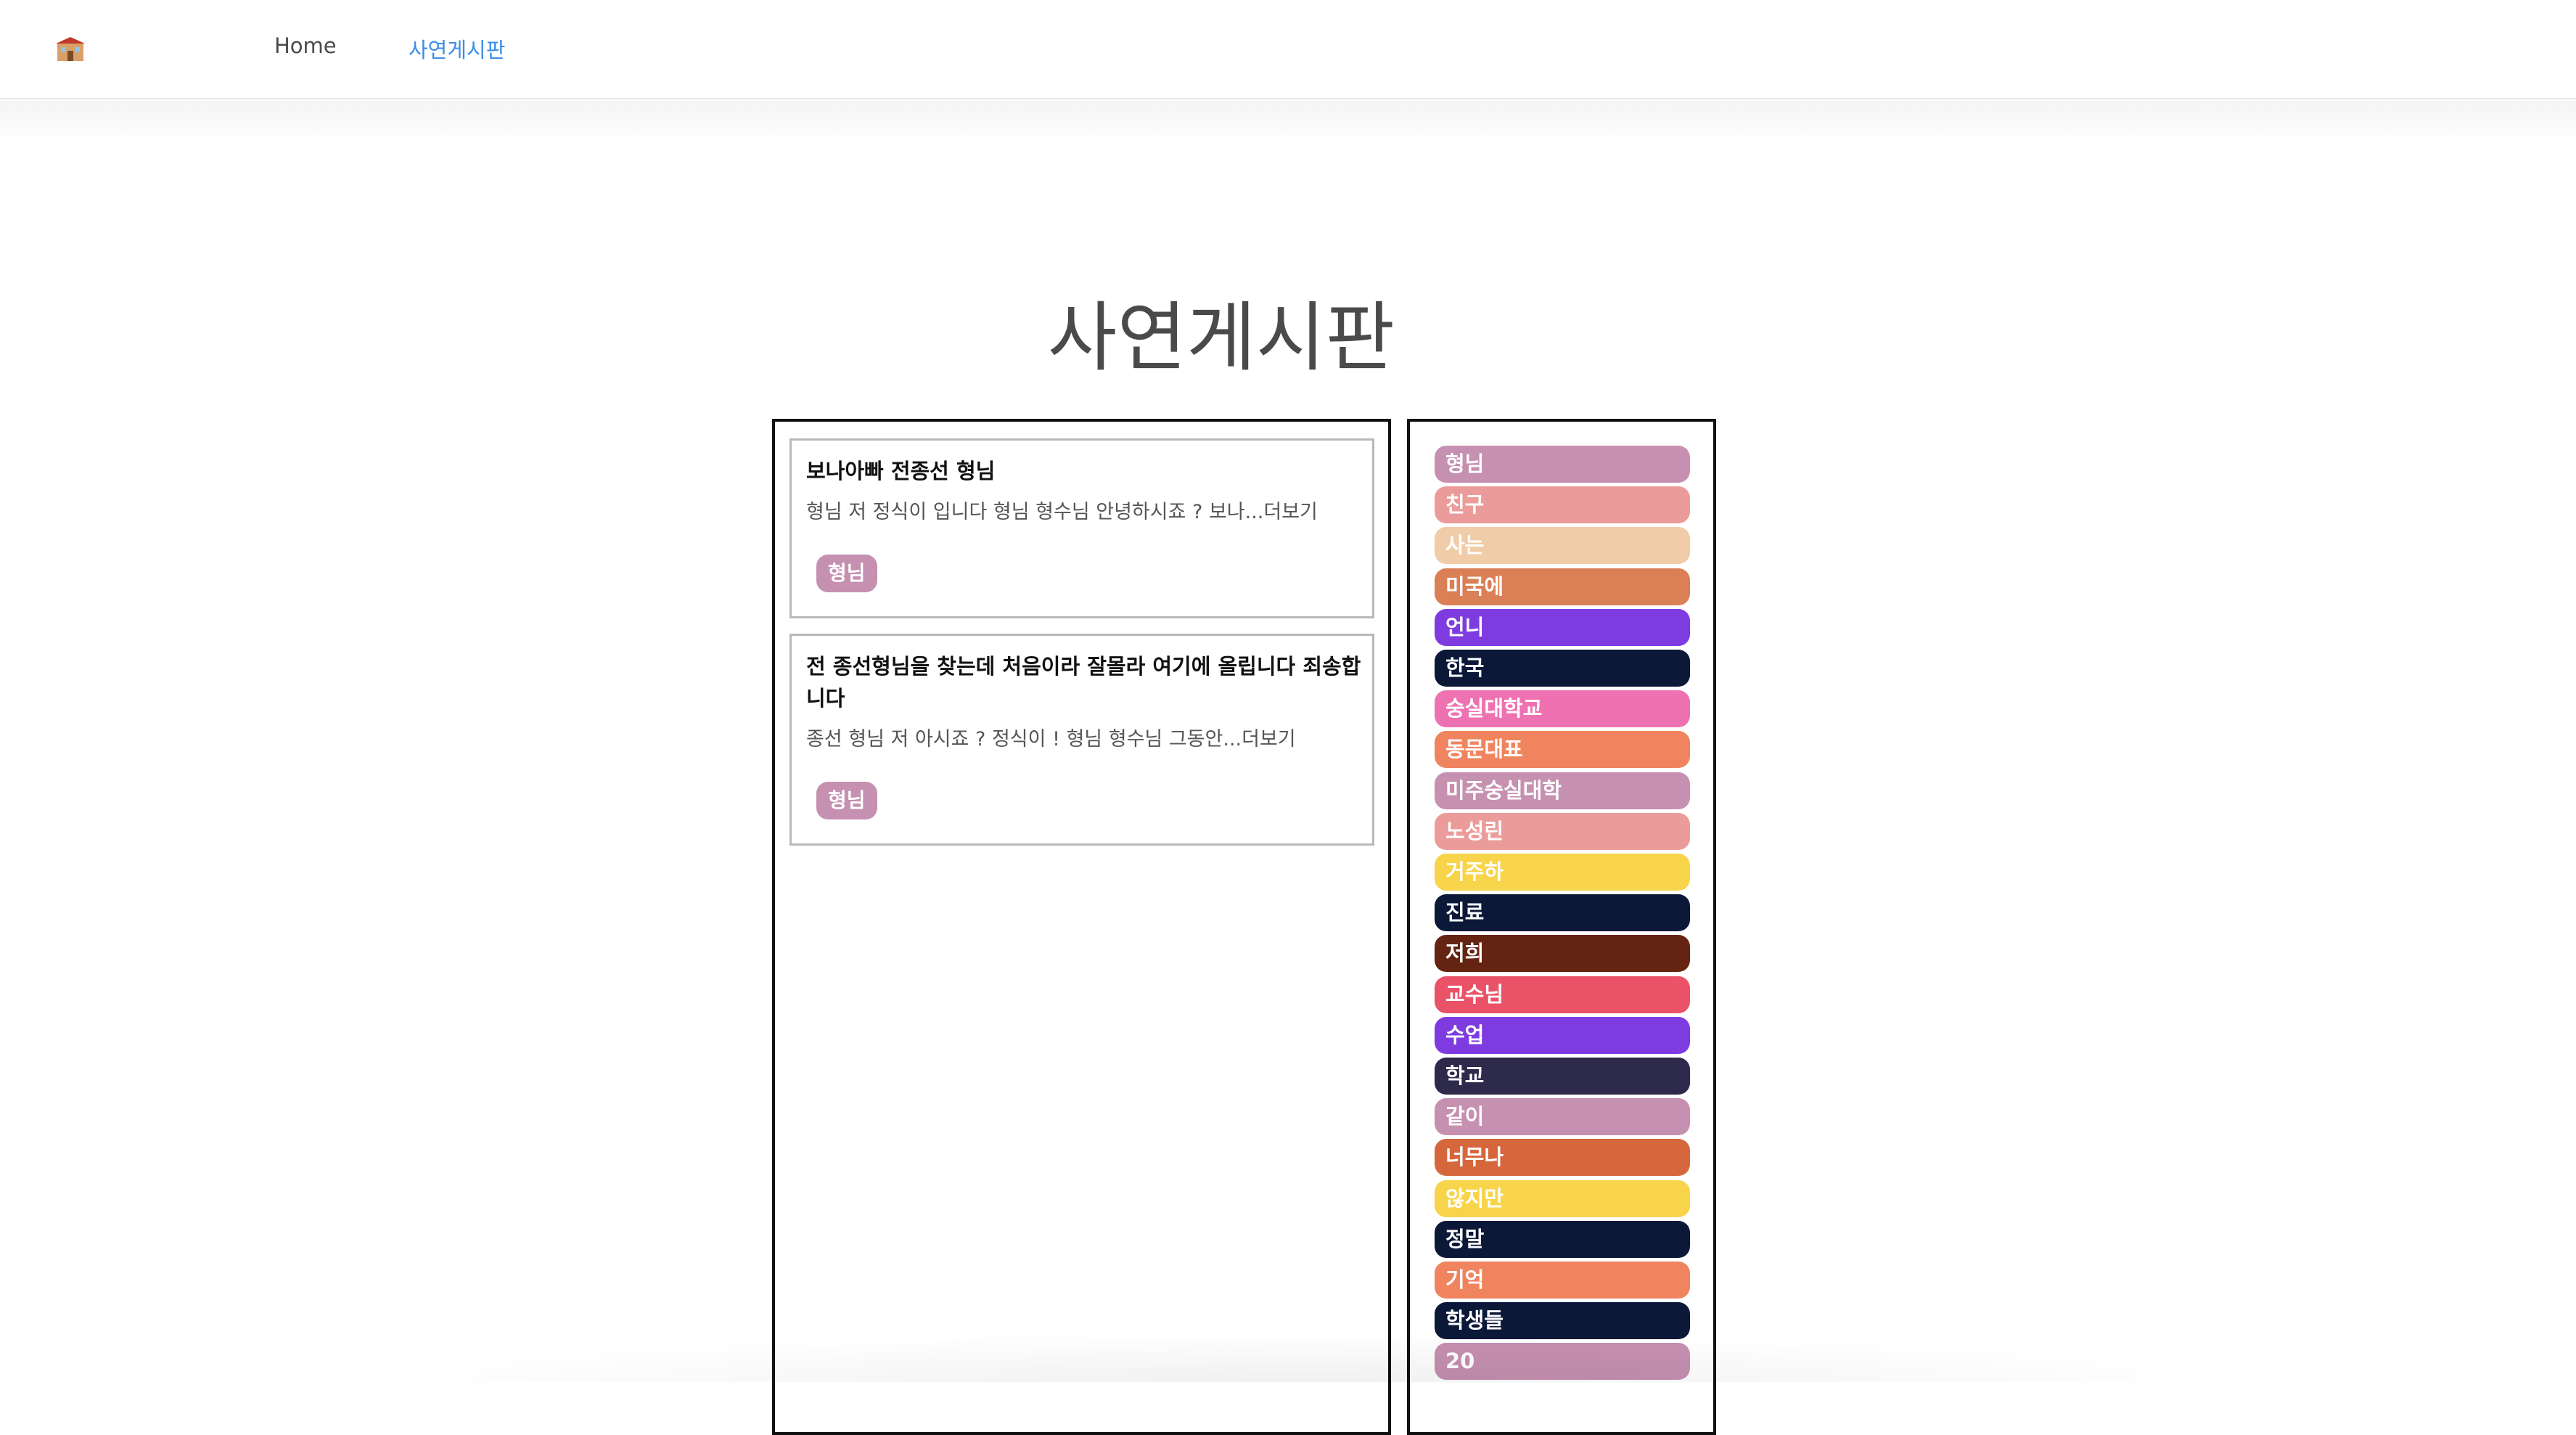 The height and width of the screenshot is (1435, 2576). I want to click on tag-filter-item: 노성린, so click(1562, 831).